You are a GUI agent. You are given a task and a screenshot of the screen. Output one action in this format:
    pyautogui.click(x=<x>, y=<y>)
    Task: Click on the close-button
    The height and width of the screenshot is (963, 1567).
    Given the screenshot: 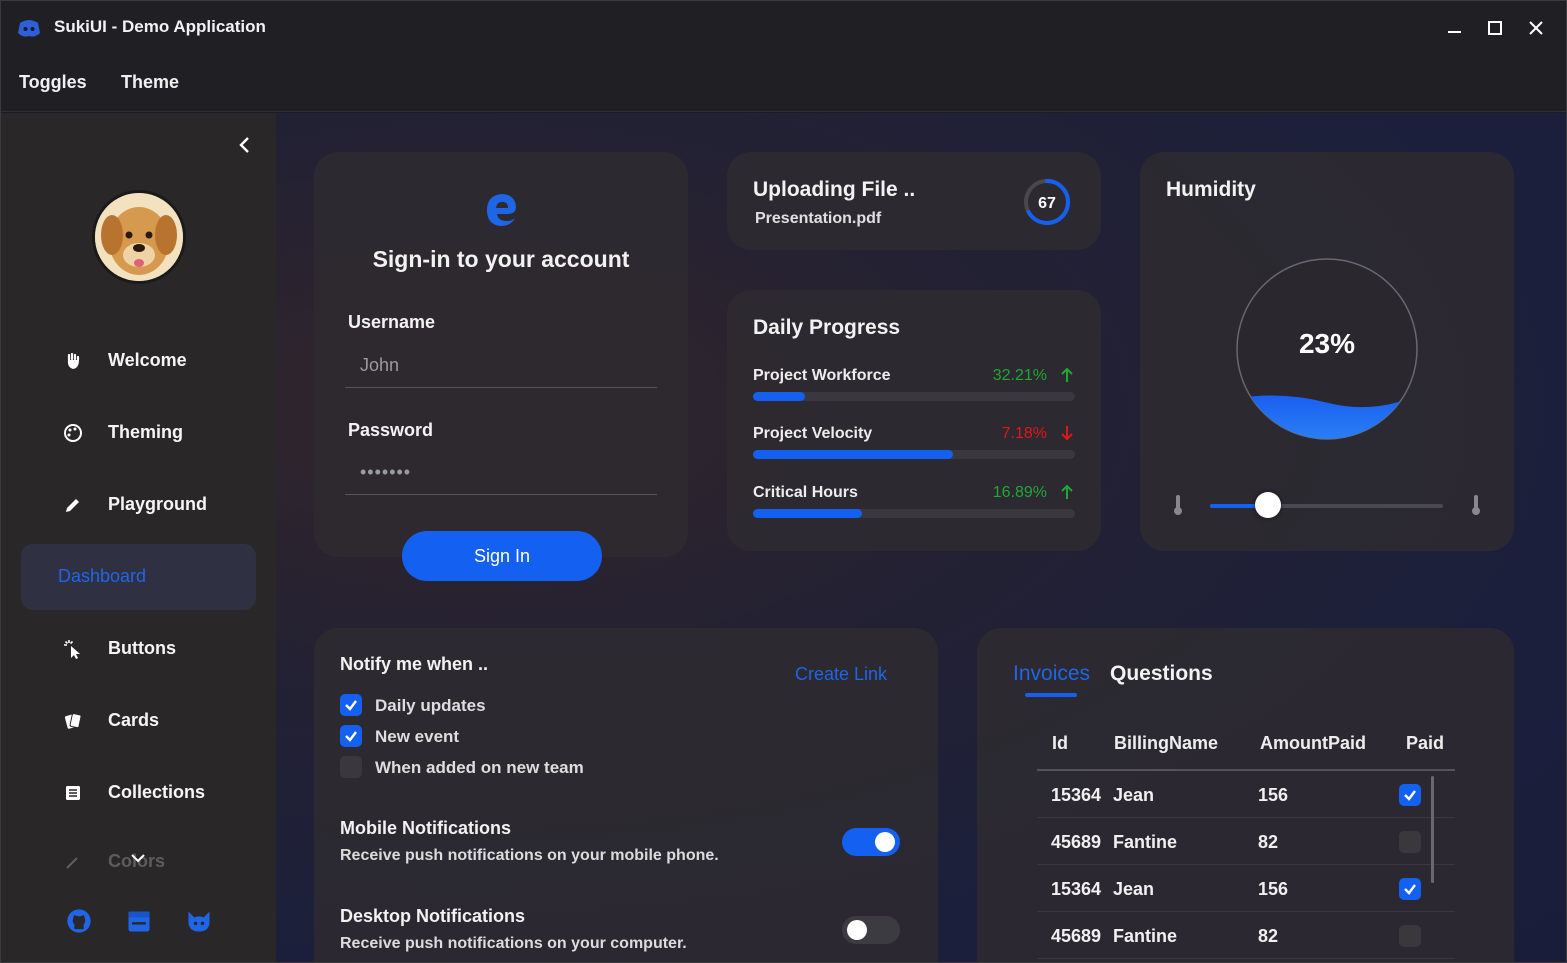 What is the action you would take?
    pyautogui.click(x=1536, y=28)
    